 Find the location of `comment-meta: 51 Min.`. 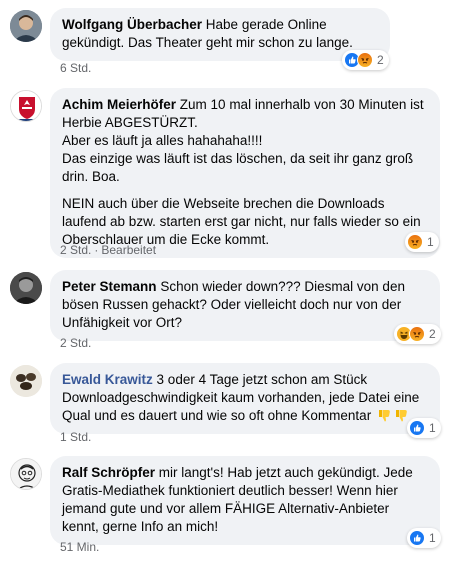

comment-meta: 51 Min. is located at coordinates (79, 547).